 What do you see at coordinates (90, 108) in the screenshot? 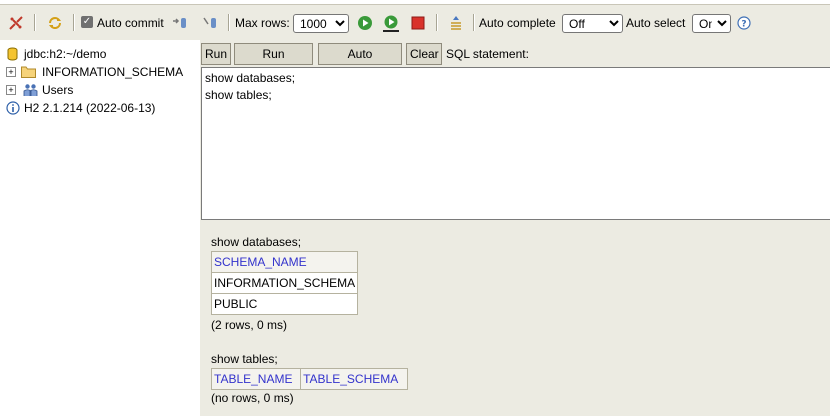
I see `version-label: H2 2.1.214 (2022-06-13)` at bounding box center [90, 108].